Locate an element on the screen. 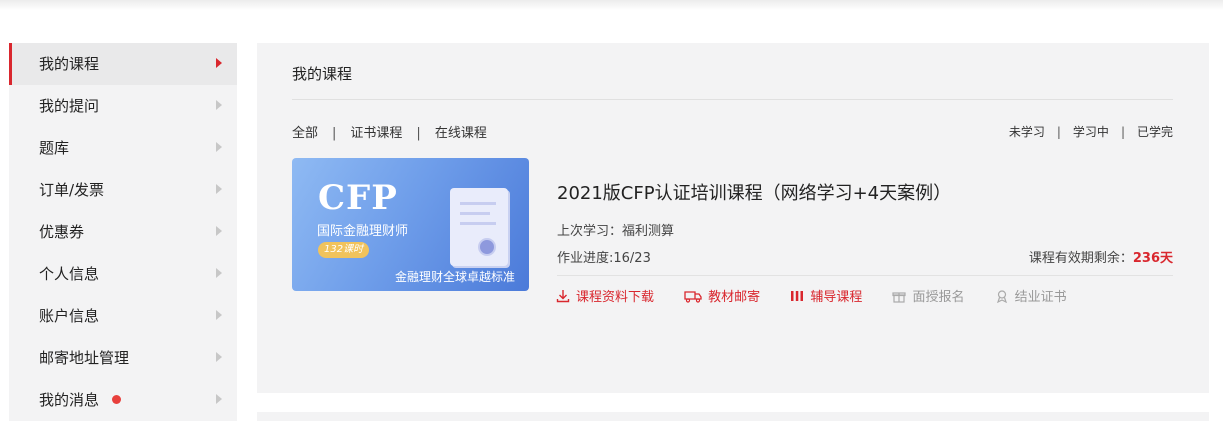 Image resolution: width=1223 pixels, height=421 pixels. top-shadow is located at coordinates (611, 5).